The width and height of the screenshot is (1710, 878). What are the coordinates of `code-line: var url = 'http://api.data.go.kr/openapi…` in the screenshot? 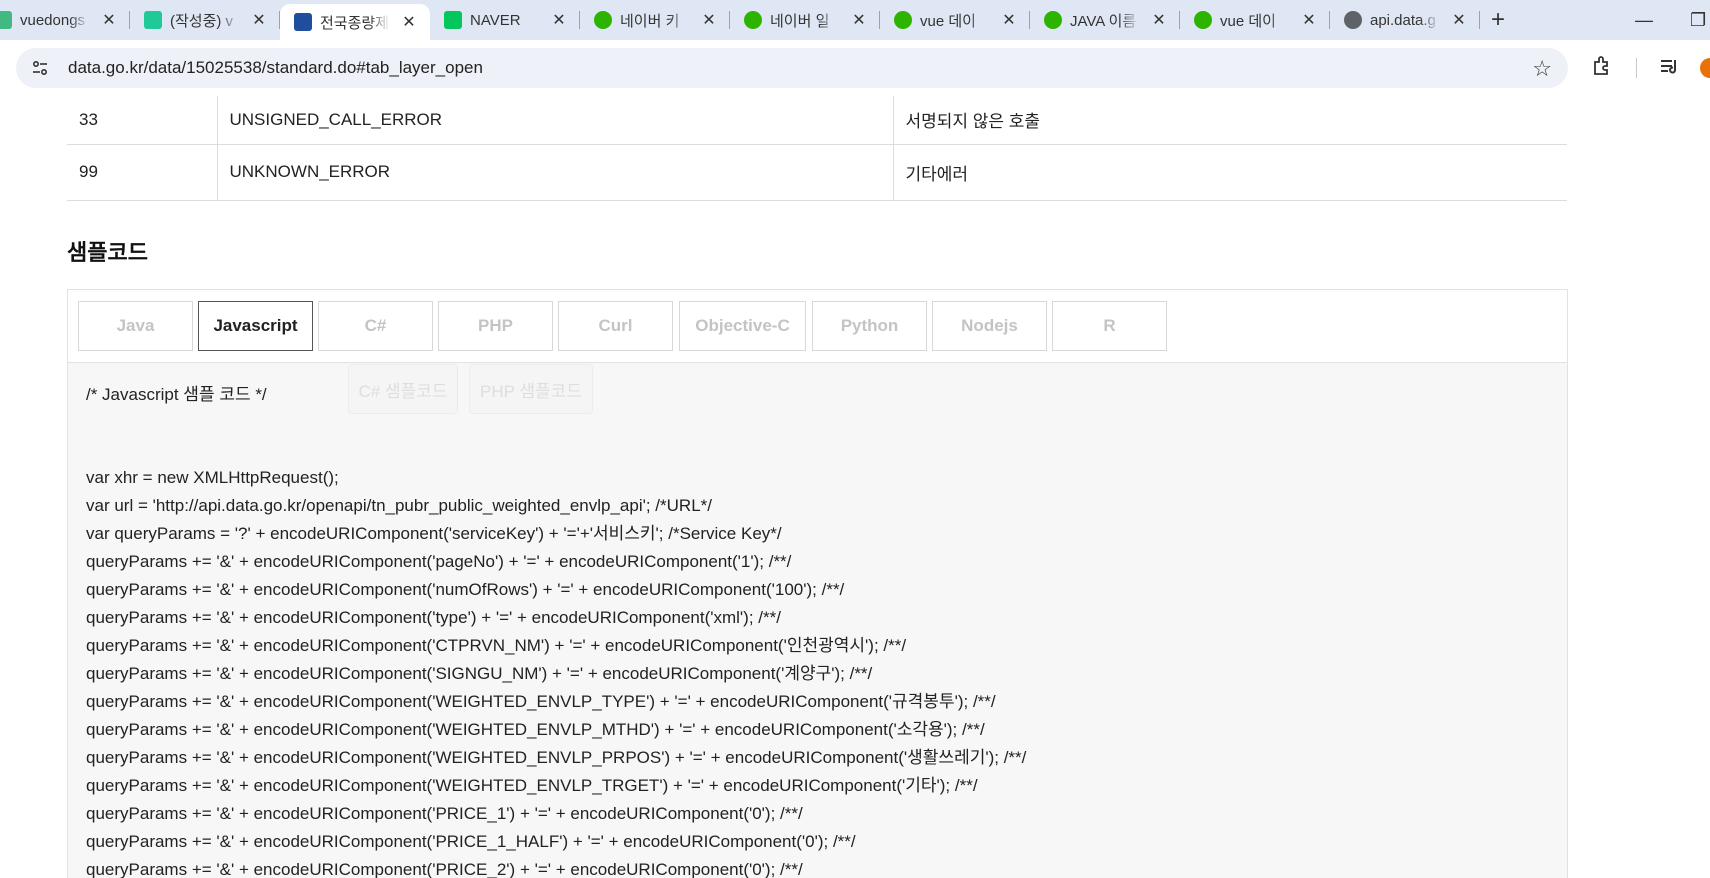 It's located at (399, 505).